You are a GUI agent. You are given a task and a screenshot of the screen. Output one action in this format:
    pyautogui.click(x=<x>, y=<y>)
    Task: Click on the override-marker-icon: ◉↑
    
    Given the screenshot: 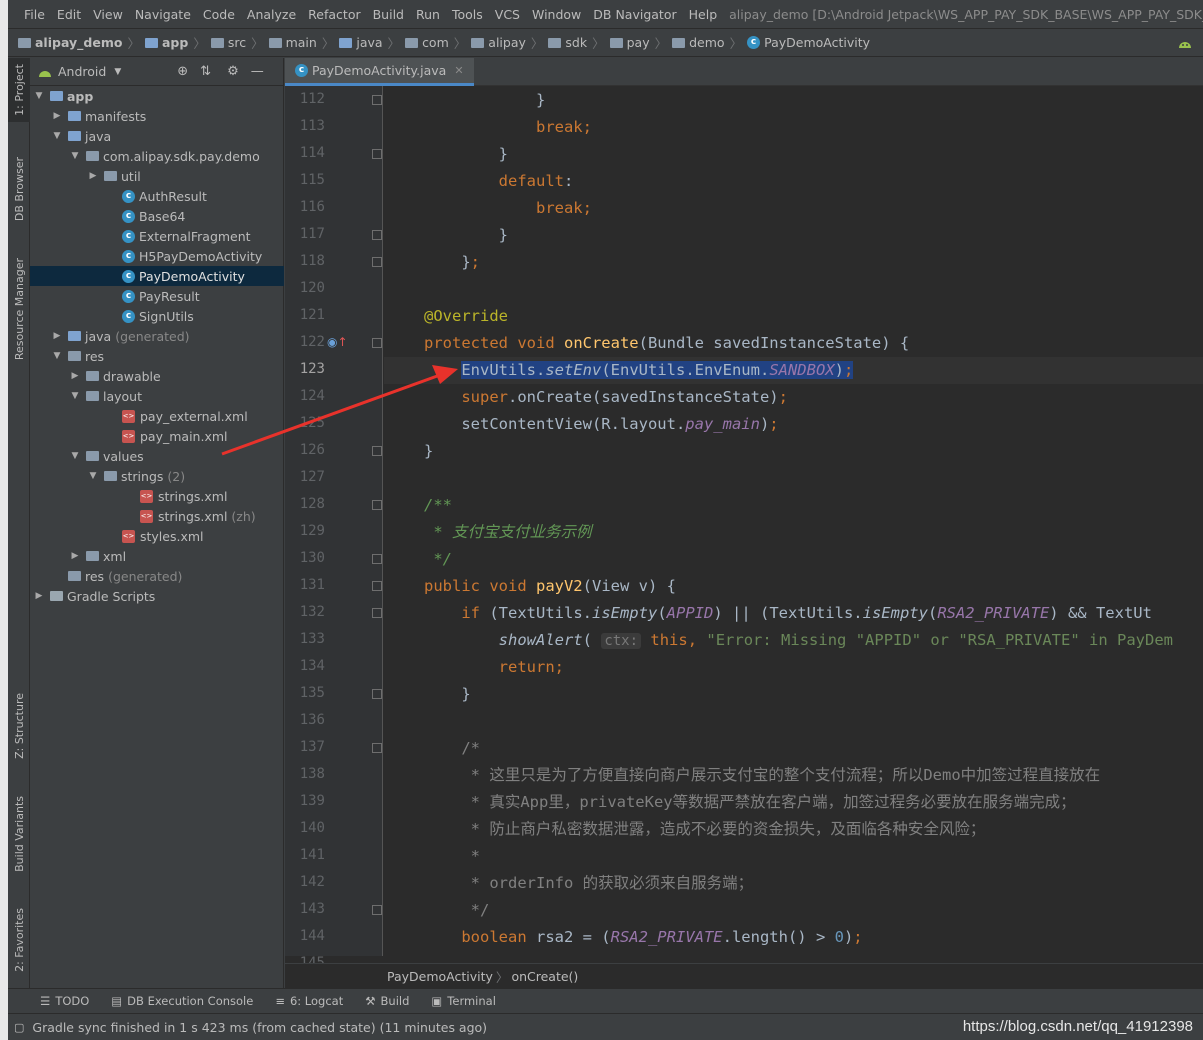 What is the action you would take?
    pyautogui.click(x=337, y=342)
    